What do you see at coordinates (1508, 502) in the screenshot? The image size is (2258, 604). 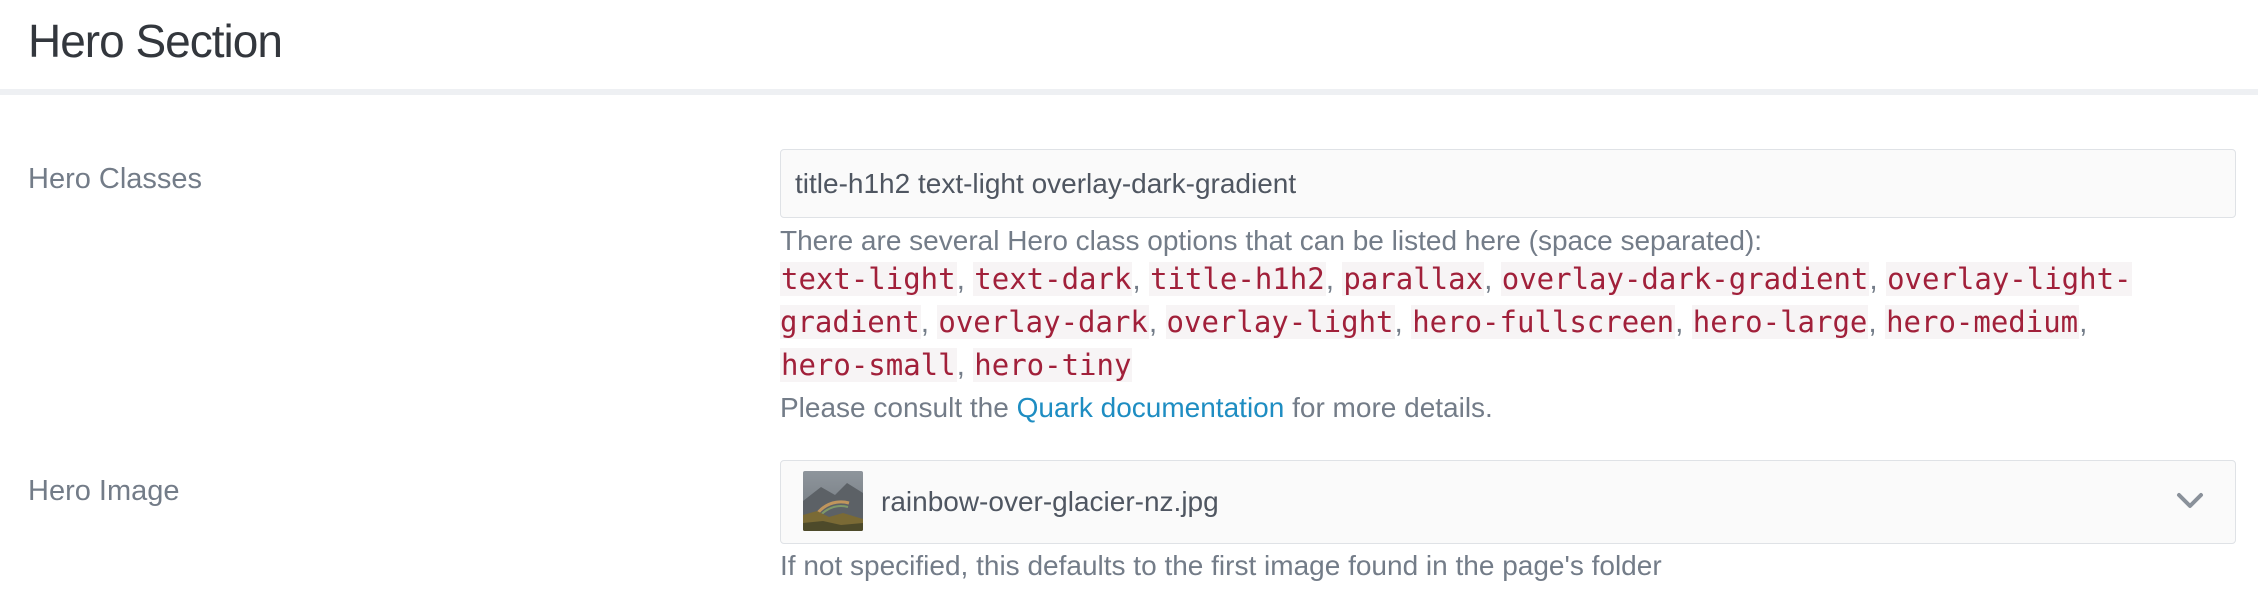 I see `hero-image-select: rainbow-over-glacier-nz.jpg` at bounding box center [1508, 502].